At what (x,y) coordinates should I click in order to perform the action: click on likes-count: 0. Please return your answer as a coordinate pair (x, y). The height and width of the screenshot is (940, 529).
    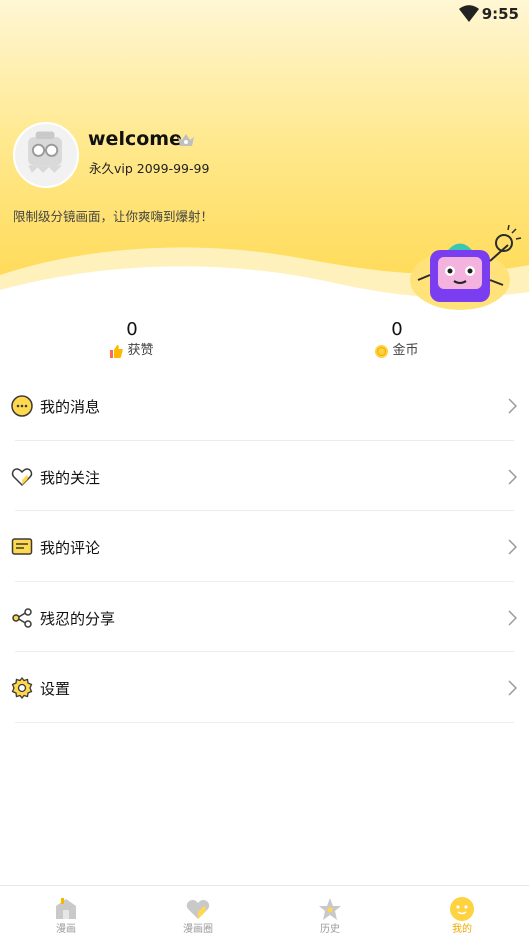
    Looking at the image, I should click on (132, 329).